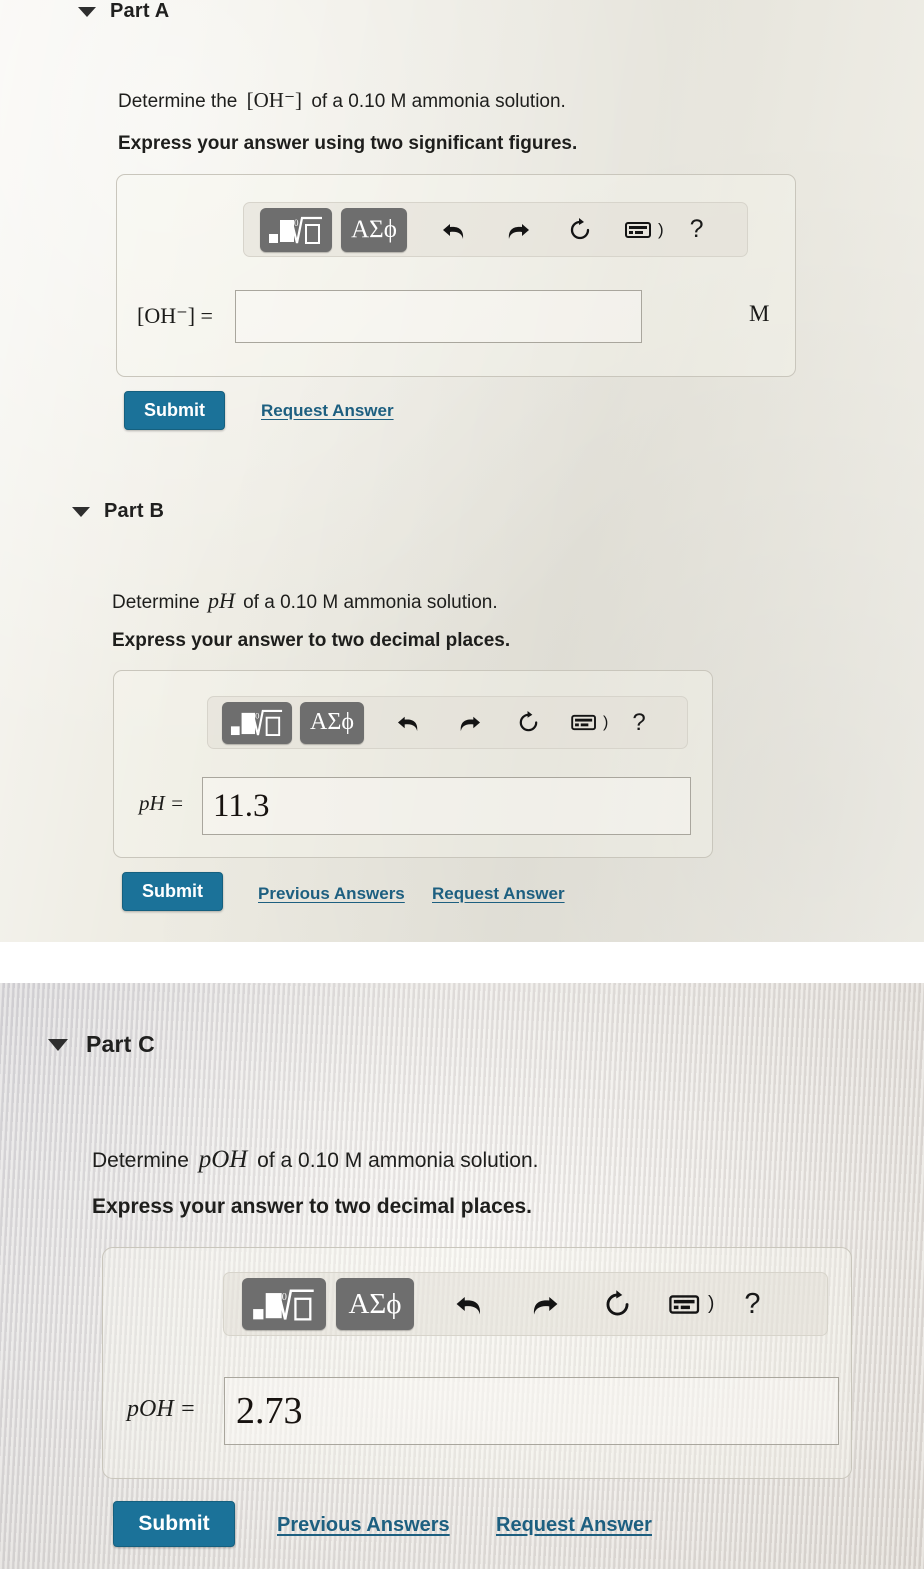 The width and height of the screenshot is (924, 1569). I want to click on part-c-question-suffix: of a 0.10 M ammonia solution., so click(398, 1160).